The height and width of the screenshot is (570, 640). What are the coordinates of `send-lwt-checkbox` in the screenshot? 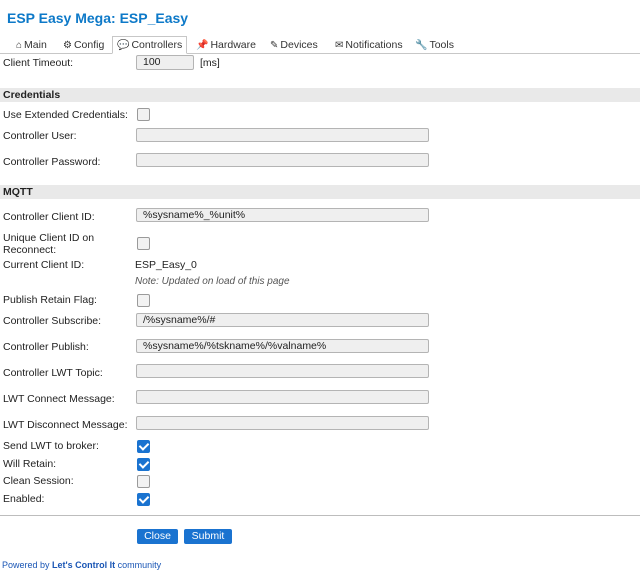 It's located at (143, 446).